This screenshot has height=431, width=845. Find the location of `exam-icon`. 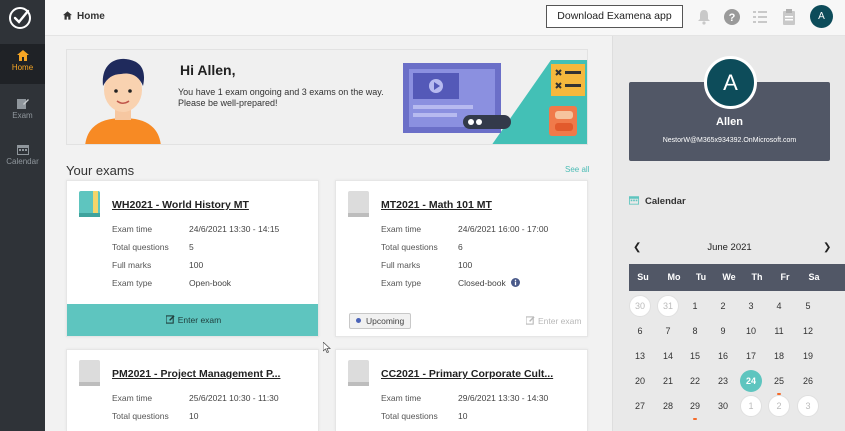

exam-icon is located at coordinates (22, 104).